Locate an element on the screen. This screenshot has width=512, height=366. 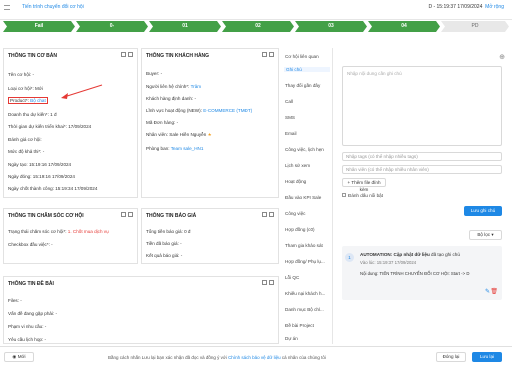
edit-icon: ✎ is located at coordinates (487, 291).